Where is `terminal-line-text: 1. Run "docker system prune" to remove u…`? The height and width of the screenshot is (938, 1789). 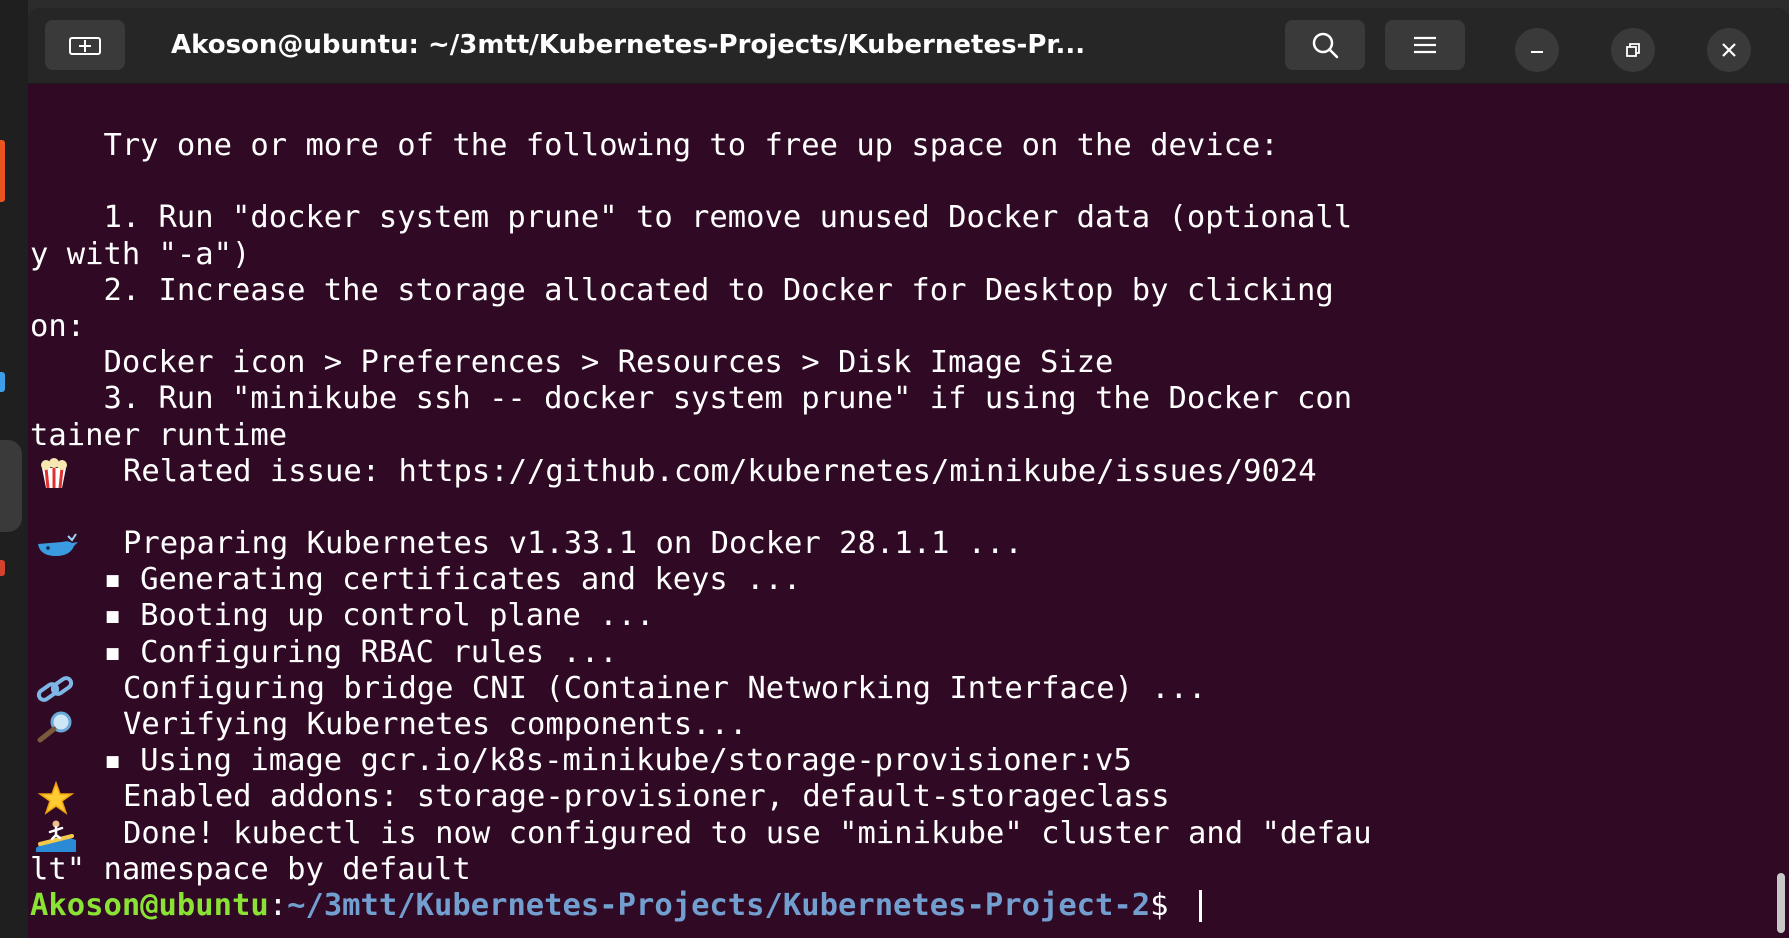 terminal-line-text: 1. Run "docker system prune" to remove u… is located at coordinates (691, 218).